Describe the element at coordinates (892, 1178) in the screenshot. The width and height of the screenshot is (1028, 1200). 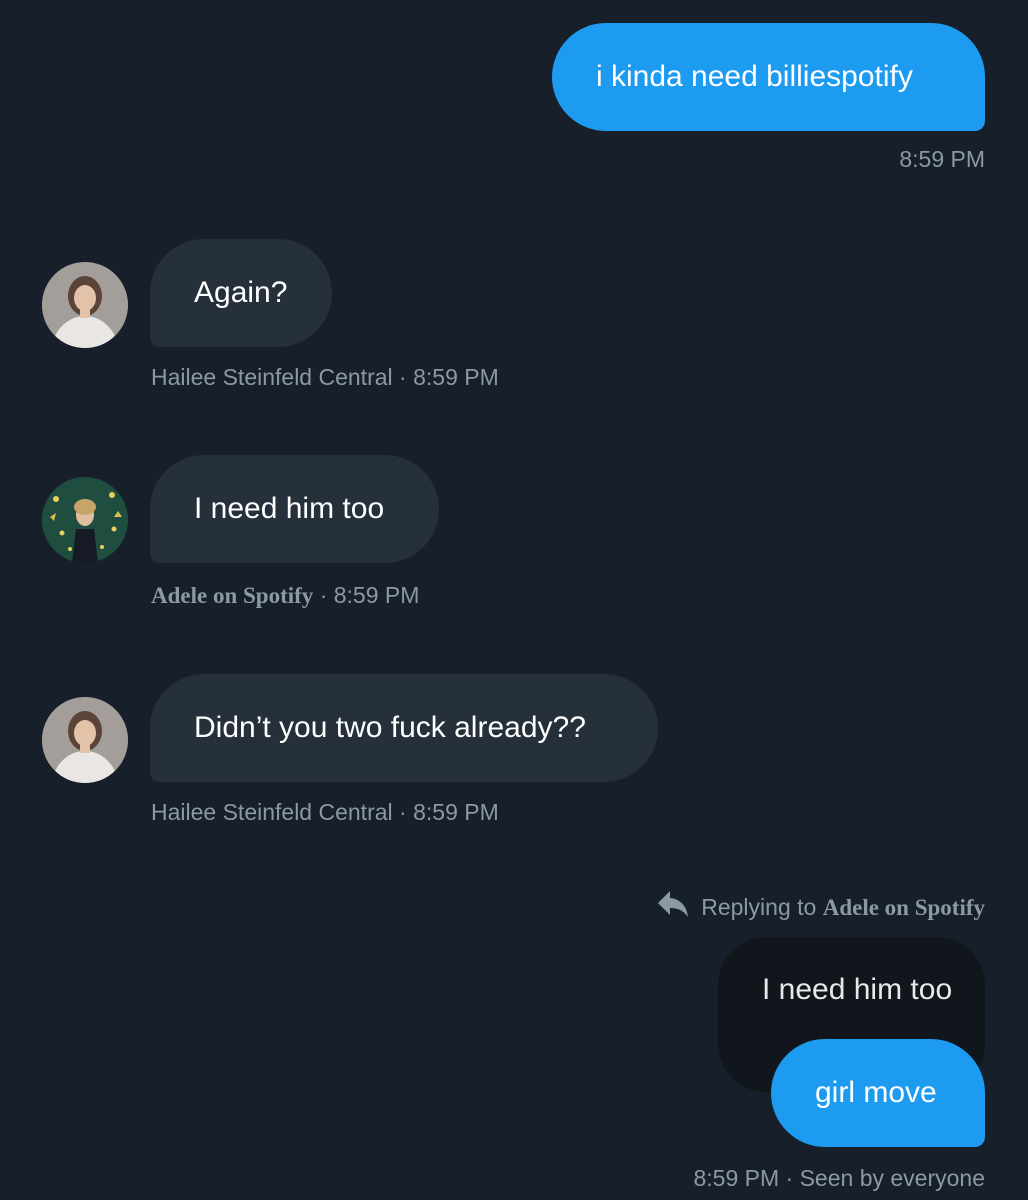
I see `read-status: Seen by everyone` at that location.